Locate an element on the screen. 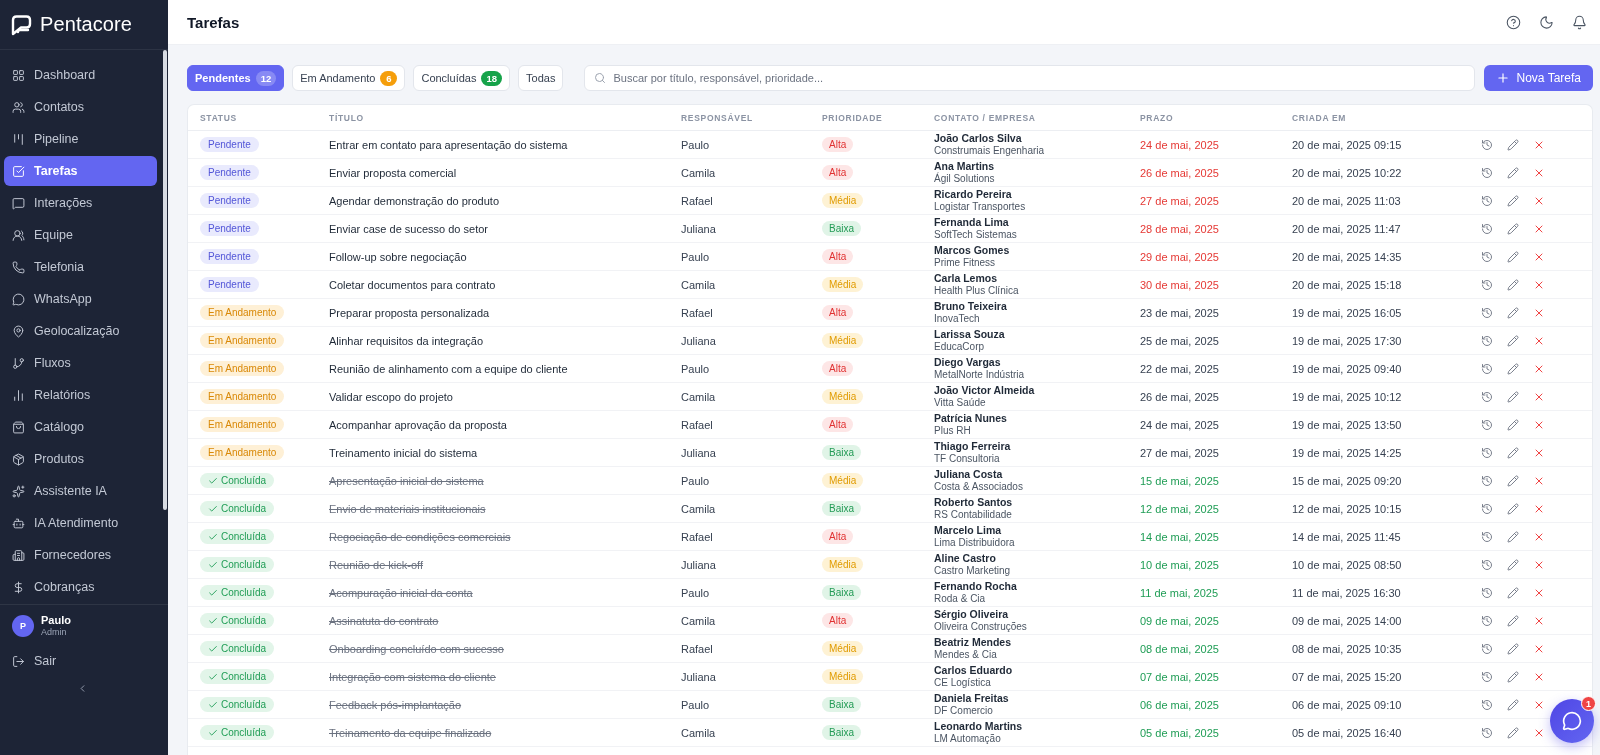 This screenshot has width=1600, height=755. filter-tab: Todas is located at coordinates (541, 78).